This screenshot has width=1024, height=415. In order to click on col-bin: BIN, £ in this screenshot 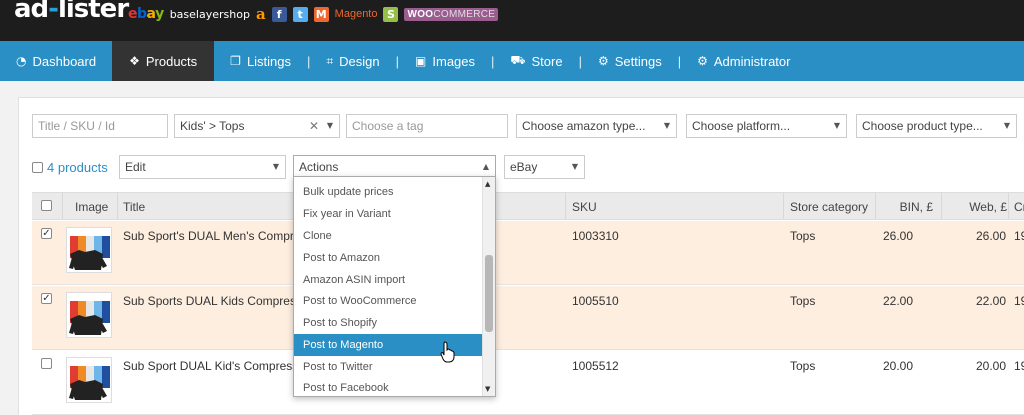, I will do `click(916, 207)`.